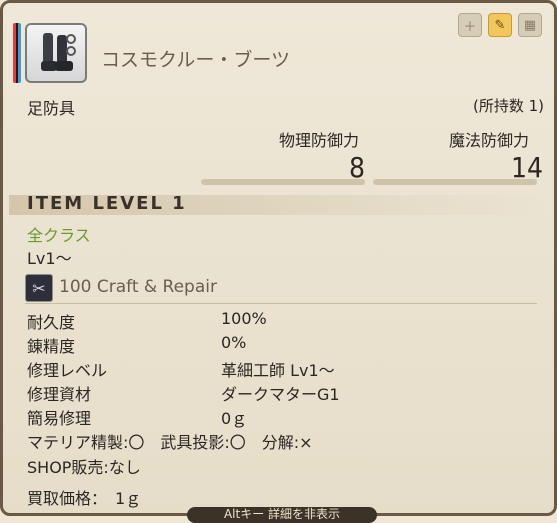 Image resolution: width=557 pixels, height=523 pixels. Describe the element at coordinates (282, 515) in the screenshot. I see `toggle-details-hint: Altキー 詳細を非表示` at that location.